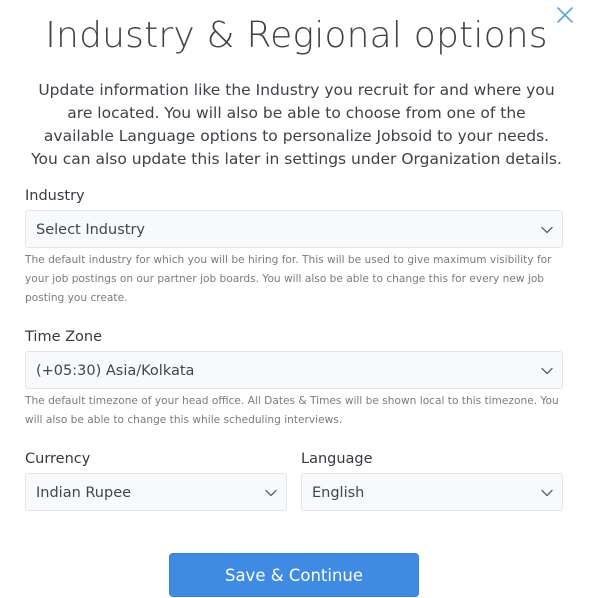  I want to click on currency-select-value: Indian Rupee, so click(84, 493).